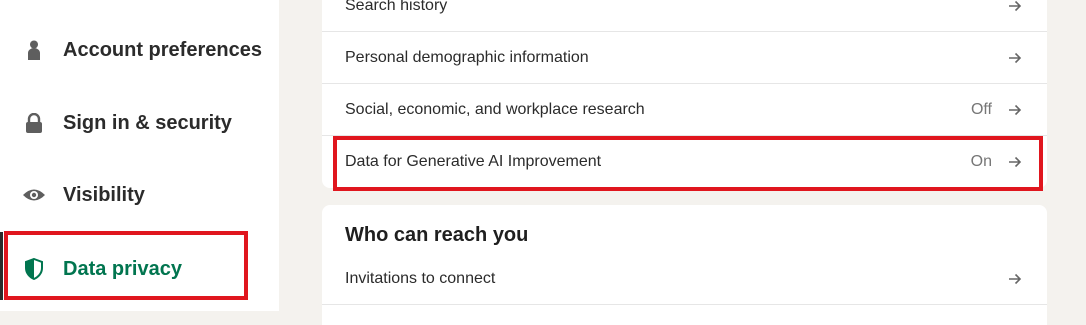  What do you see at coordinates (162, 49) in the screenshot?
I see `sidebar-item-label: Account preferences` at bounding box center [162, 49].